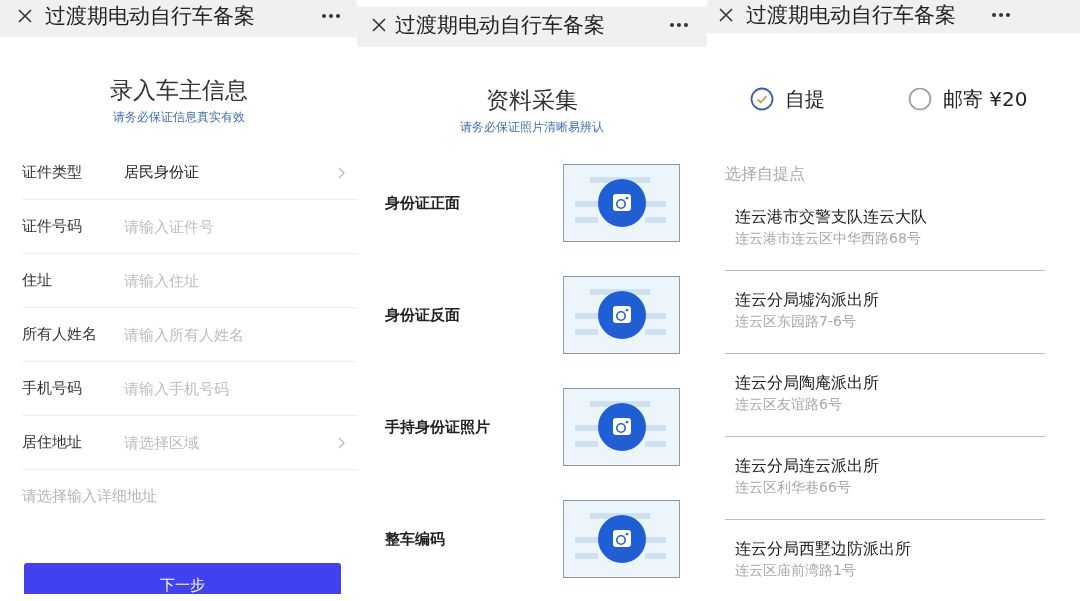 This screenshot has height=601, width=1080. What do you see at coordinates (831, 217) in the screenshot?
I see `pickup-point-name: 连云港市交警支队连云大队` at bounding box center [831, 217].